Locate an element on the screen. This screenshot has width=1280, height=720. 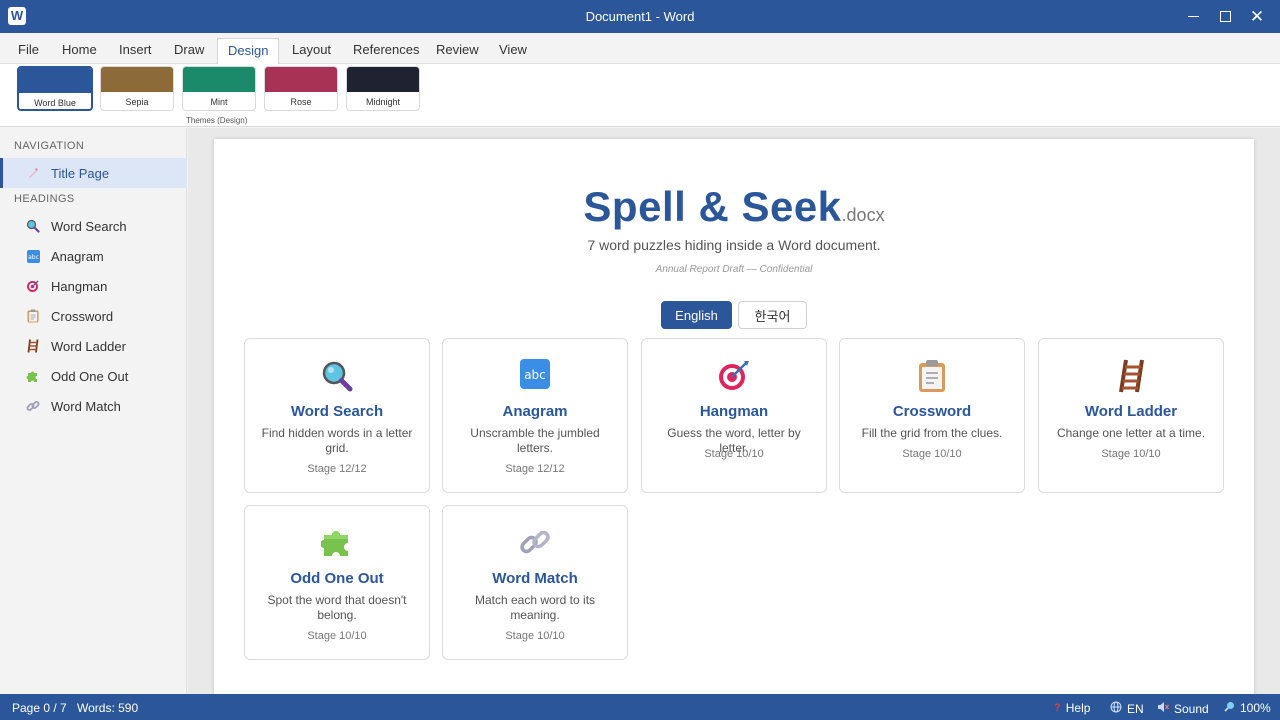
sidebar-item-word-search: Word Search is located at coordinates (93, 226).